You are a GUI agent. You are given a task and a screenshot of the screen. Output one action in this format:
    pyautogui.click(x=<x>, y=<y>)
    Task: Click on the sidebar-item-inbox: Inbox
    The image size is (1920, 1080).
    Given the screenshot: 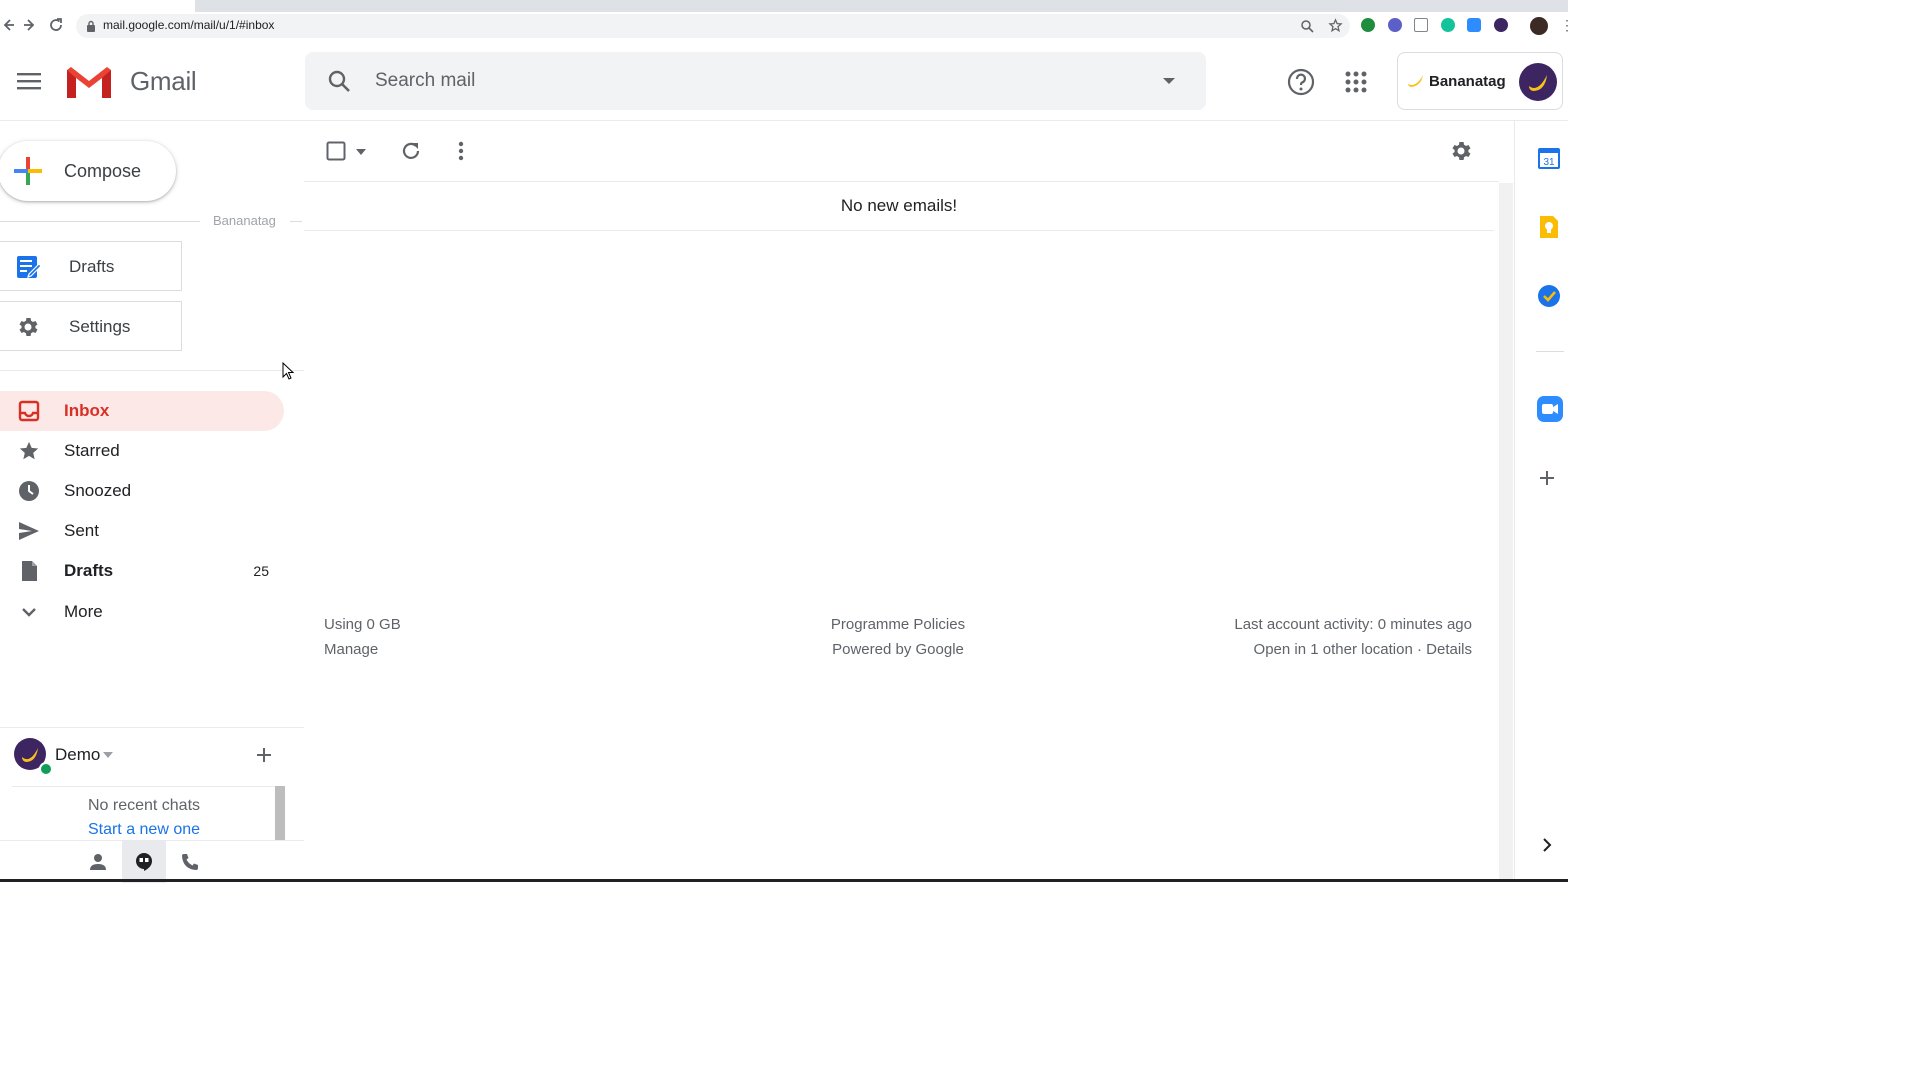 What is the action you would take?
    pyautogui.click(x=142, y=411)
    